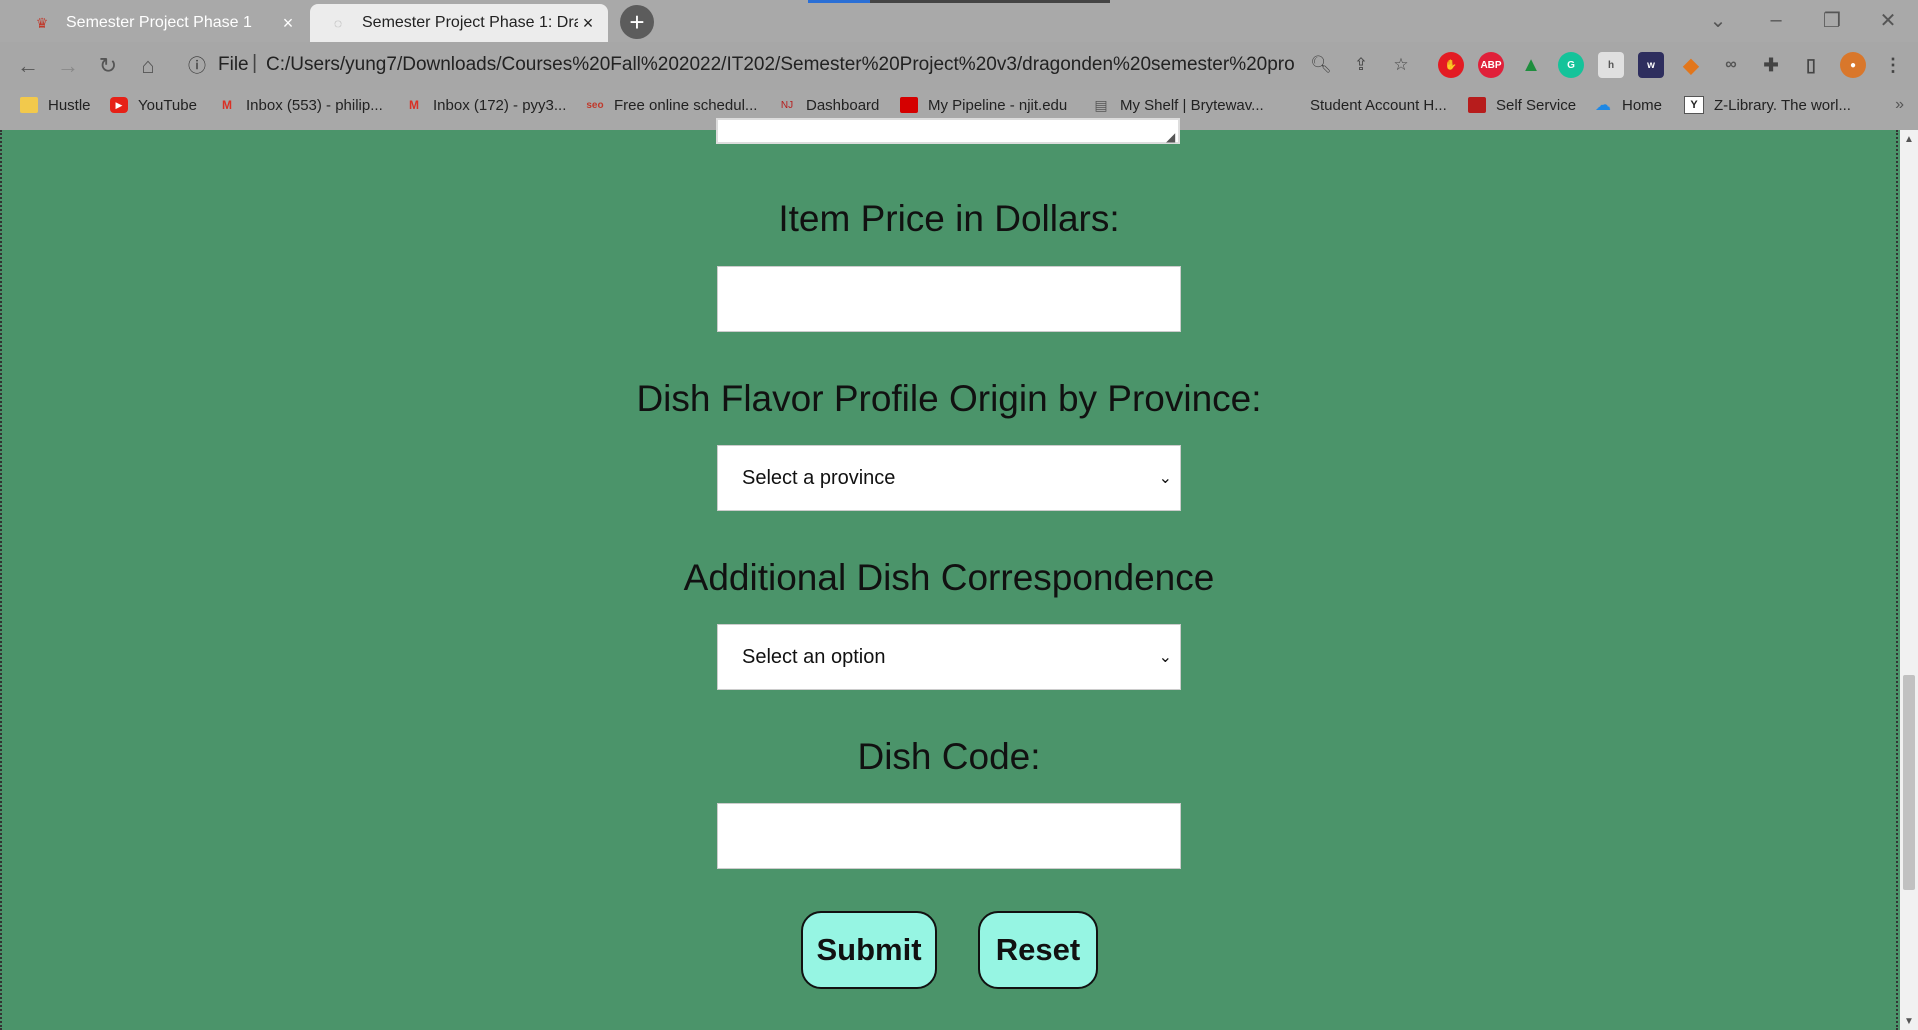 The image size is (1918, 1030). I want to click on adblock-plus-icon: ABP, so click(1491, 65).